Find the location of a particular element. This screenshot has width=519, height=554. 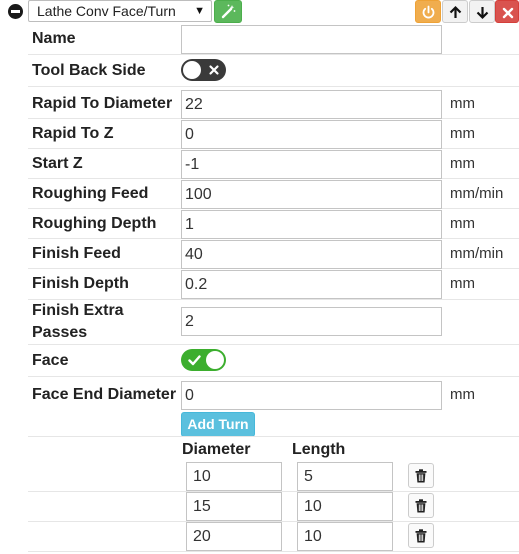

operation-type-select: Lathe Conv Face/Turn ▼ is located at coordinates (120, 11).